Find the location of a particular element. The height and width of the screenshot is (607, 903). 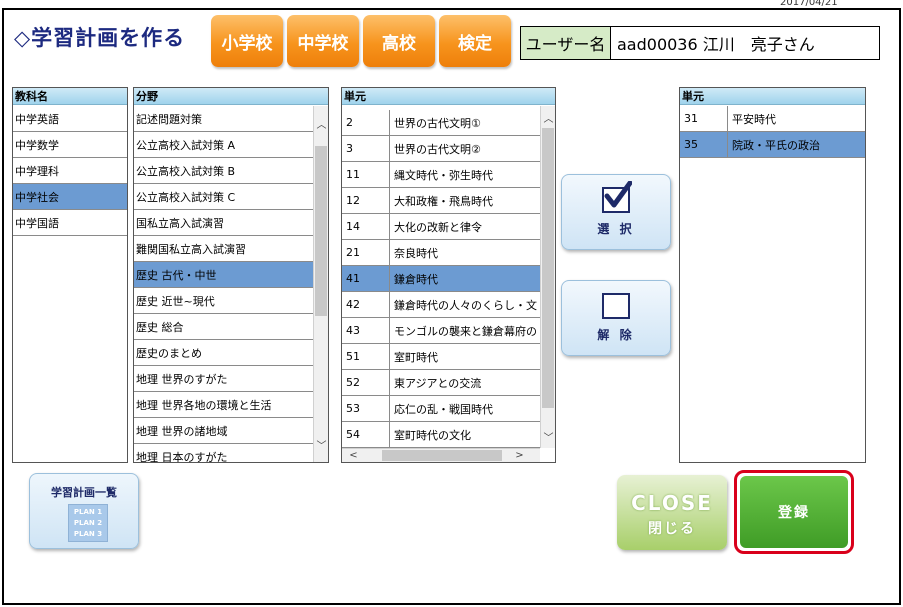

list-item: 歴史 総合 is located at coordinates (223, 327).